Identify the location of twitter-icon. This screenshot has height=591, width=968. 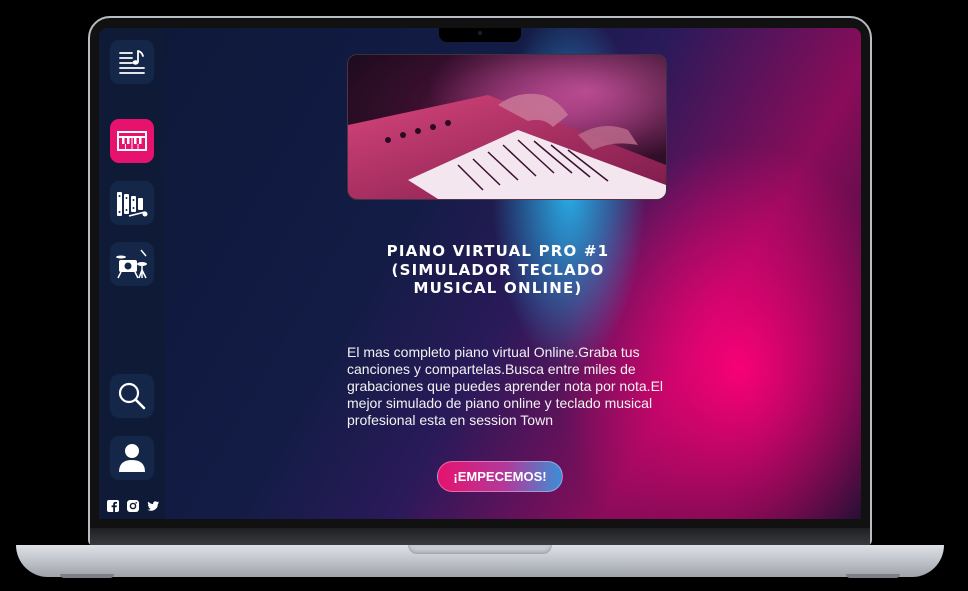
(153, 506).